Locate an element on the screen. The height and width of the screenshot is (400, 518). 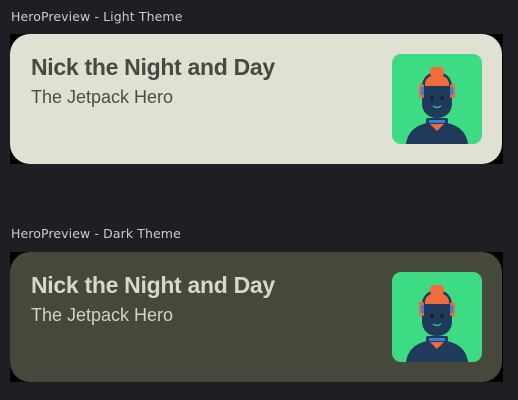
preview-label-light: HeroPreview - Light Theme is located at coordinates (97, 16).